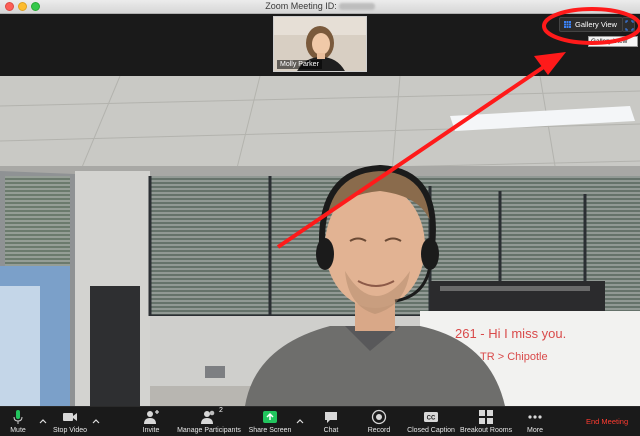  Describe the element at coordinates (356, 7) in the screenshot. I see `meeting-id-redacted` at that location.